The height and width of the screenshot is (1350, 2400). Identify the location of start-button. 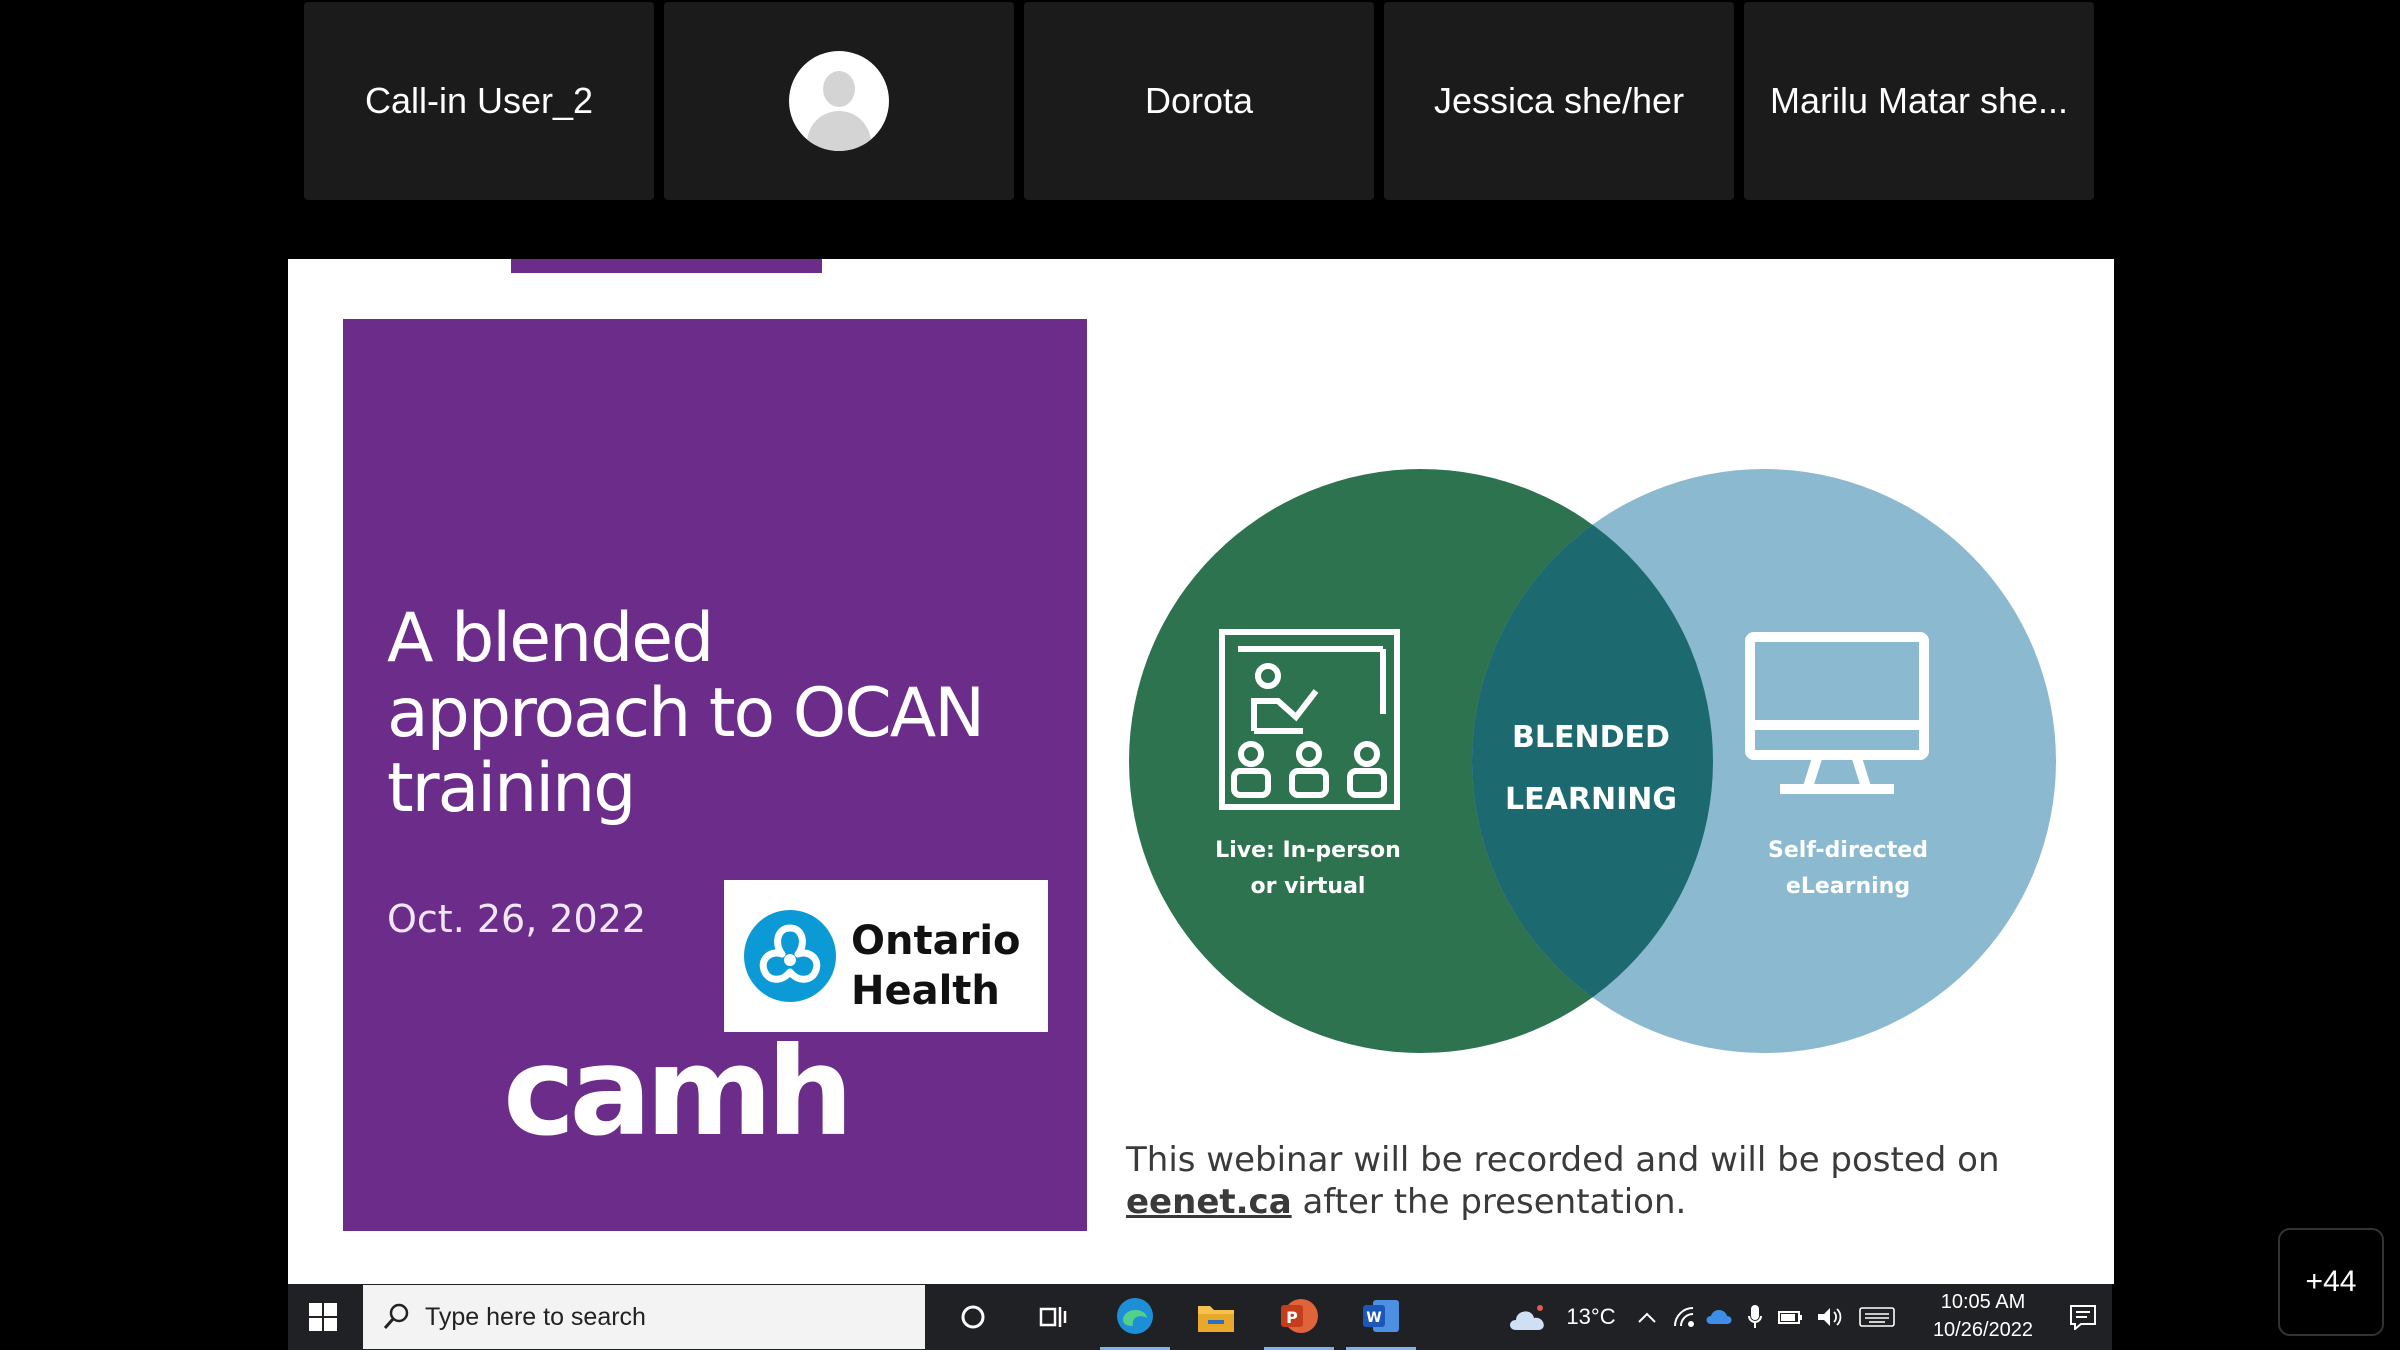
(323, 1317).